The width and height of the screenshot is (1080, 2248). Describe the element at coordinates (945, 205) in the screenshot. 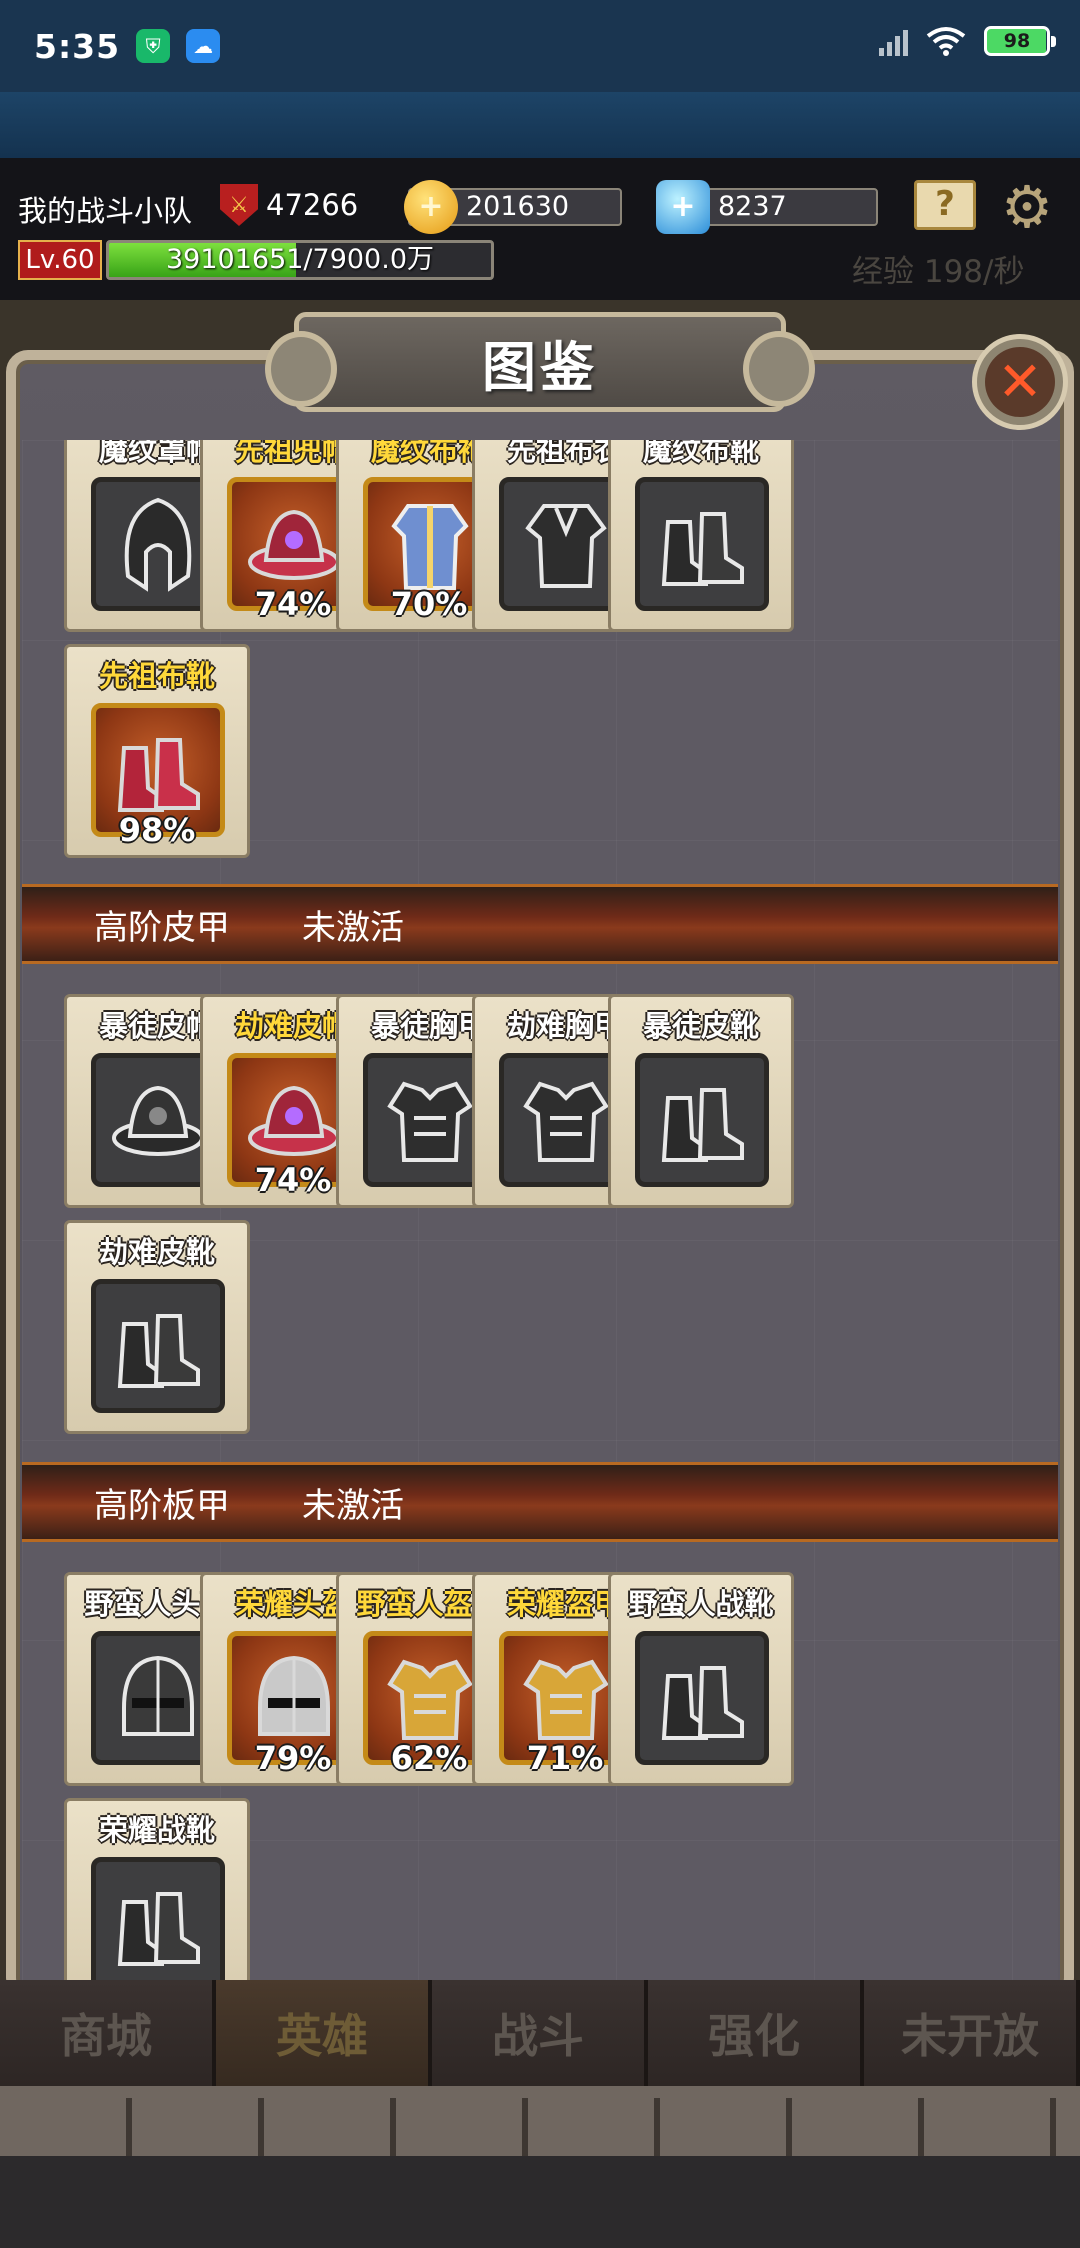

I see `help-book-icon: ?` at that location.